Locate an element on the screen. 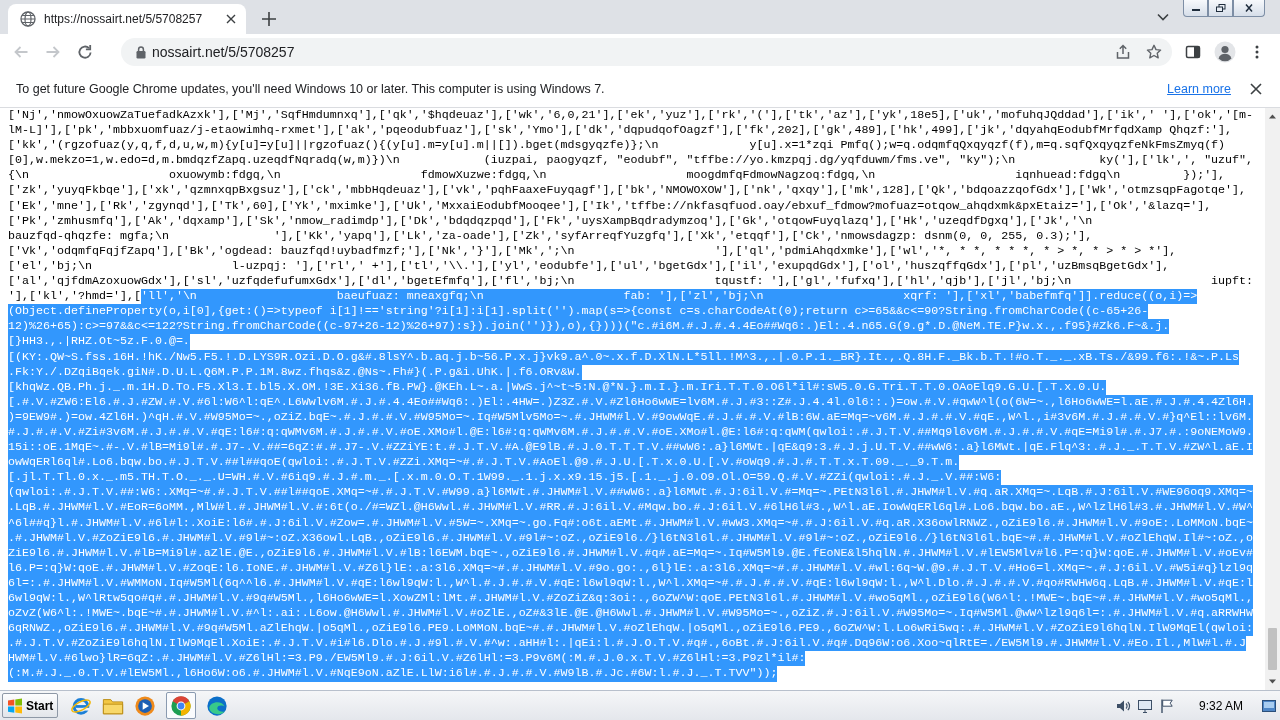 This screenshot has width=1280, height=720. code-text: 'll','\n baeufuaz: mneaxgfq;\n fab: '],['zl','bj;\n xqrf: '],['xl','babefmfq']].reduce((o,i)=> is located at coordinates (669, 297).